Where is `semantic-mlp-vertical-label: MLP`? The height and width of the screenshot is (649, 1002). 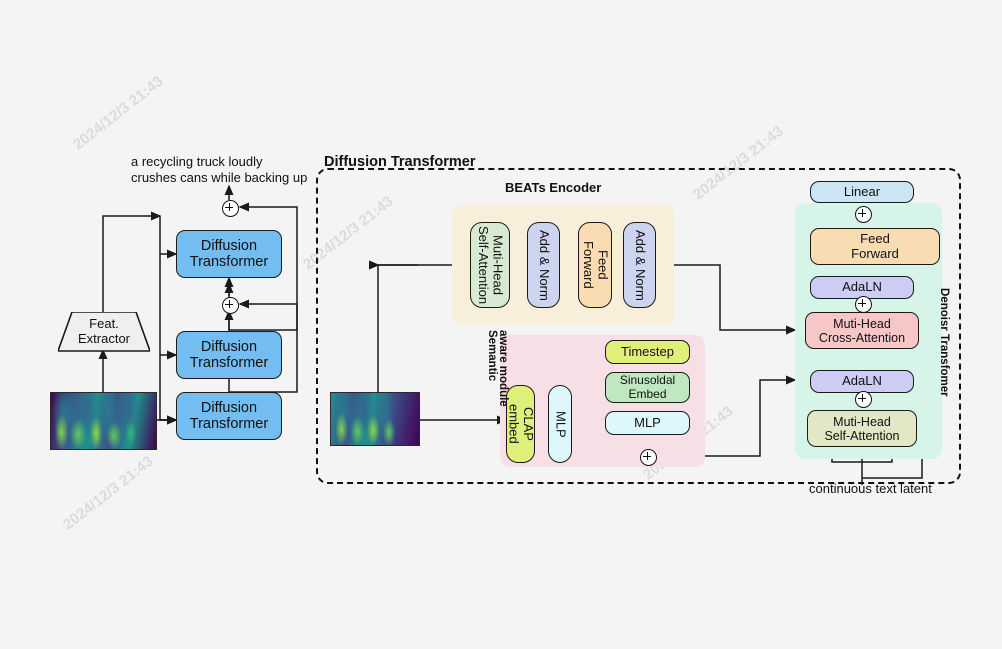 semantic-mlp-vertical-label: MLP is located at coordinates (561, 424).